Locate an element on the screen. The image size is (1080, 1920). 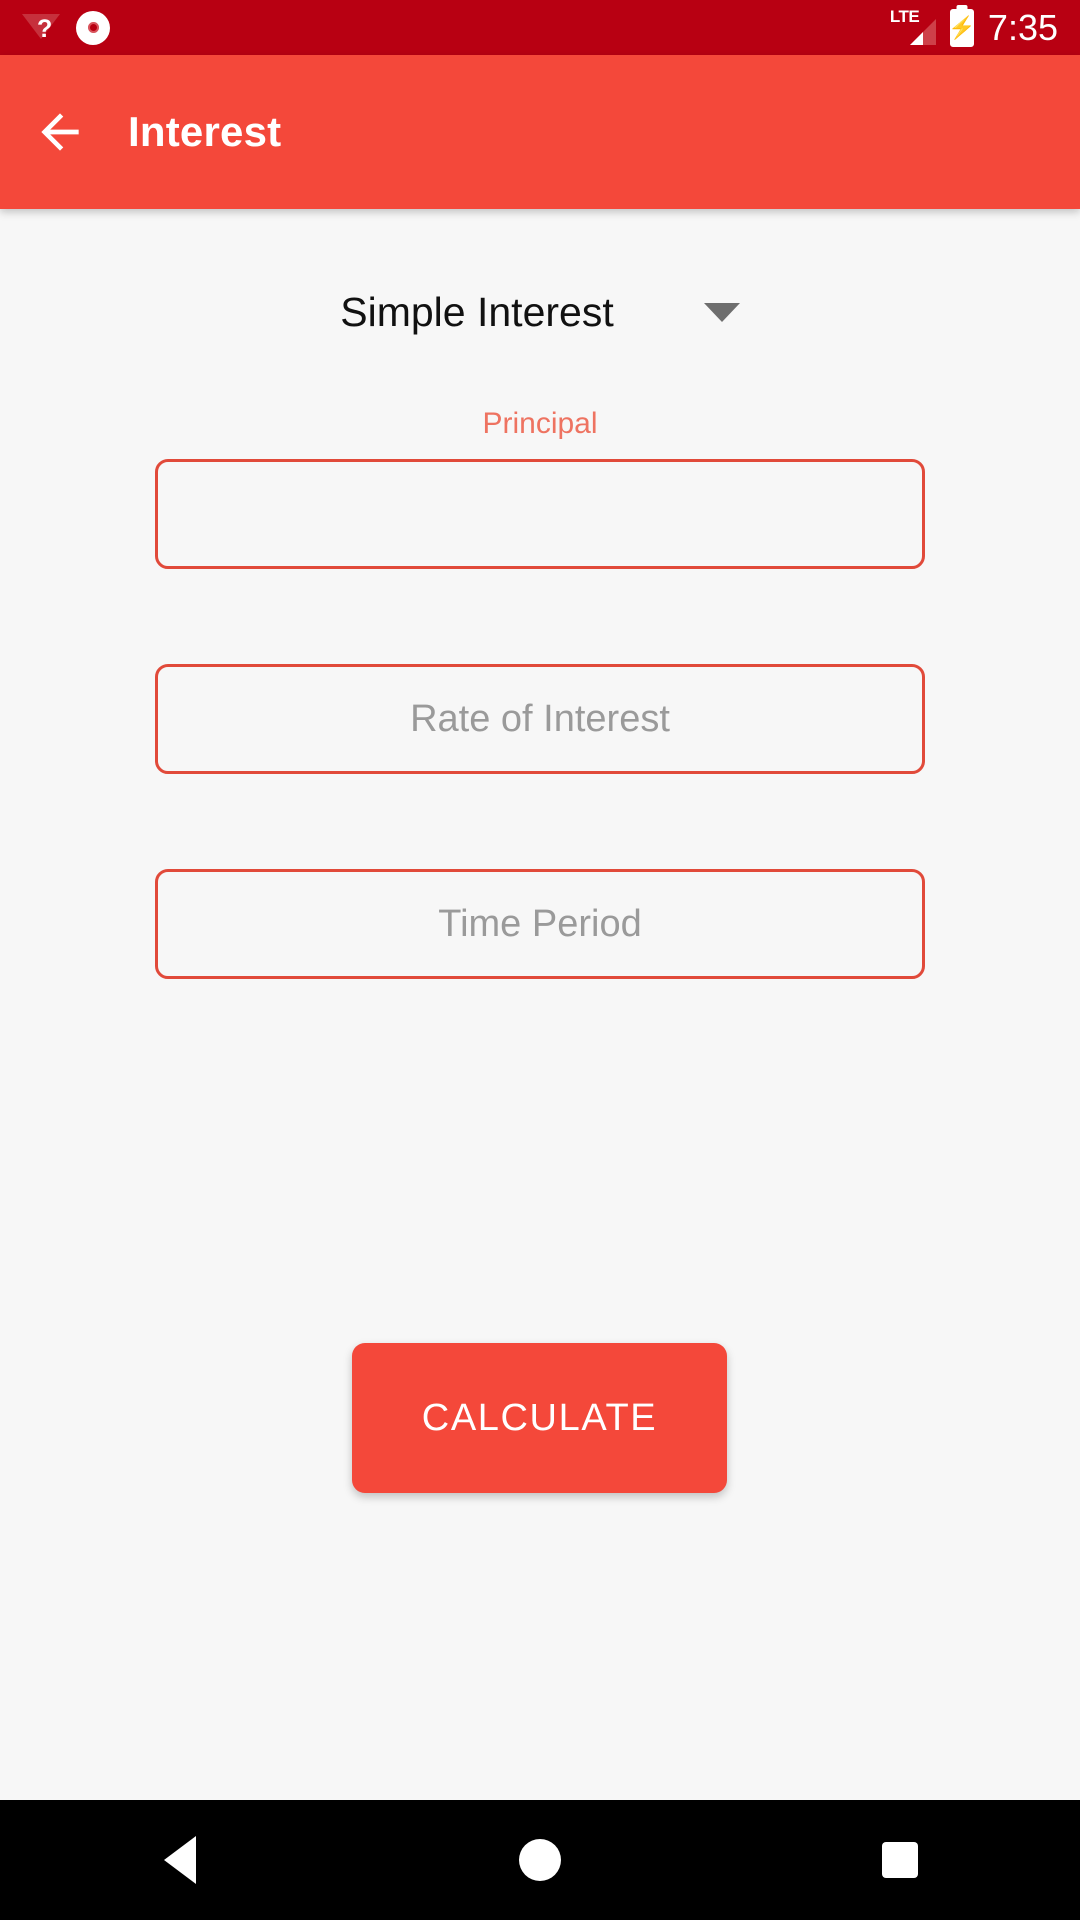
square-recents-icon is located at coordinates (900, 1860).